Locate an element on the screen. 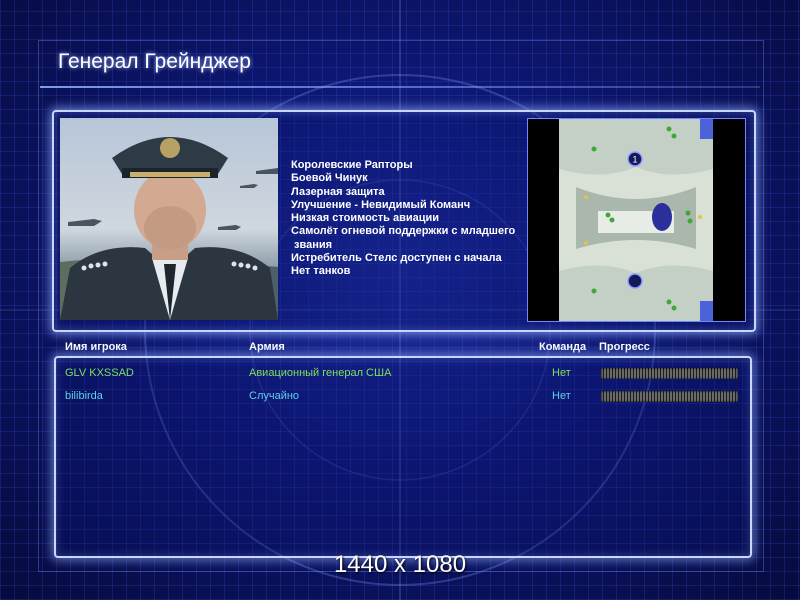  feature-item: звания is located at coordinates (312, 244).